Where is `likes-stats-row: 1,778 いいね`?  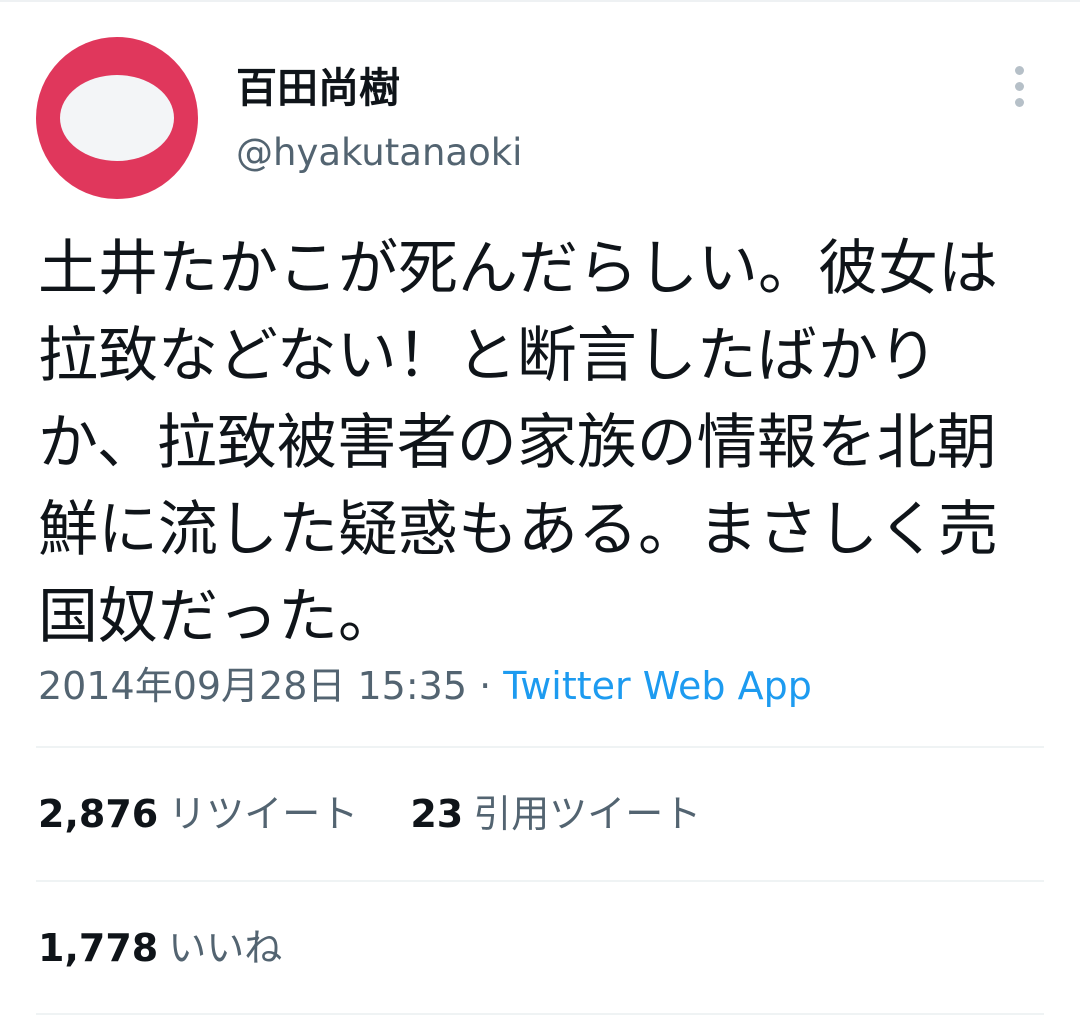
likes-stats-row: 1,778 いいね is located at coordinates (180, 948).